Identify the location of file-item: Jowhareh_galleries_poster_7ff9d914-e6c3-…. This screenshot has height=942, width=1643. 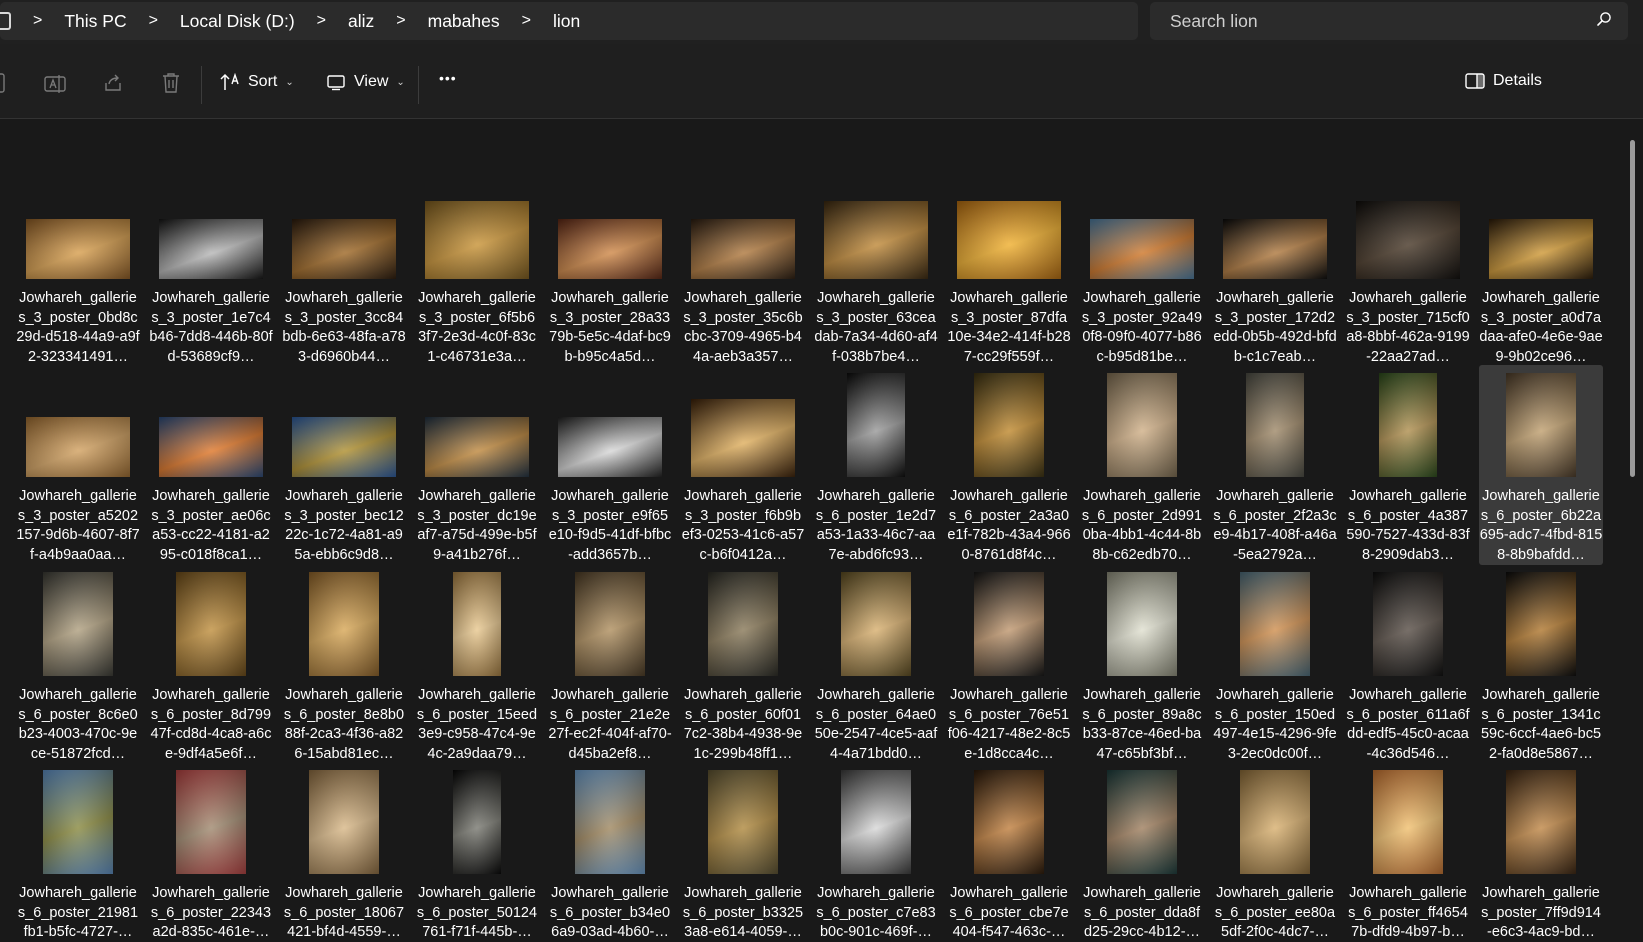
(1541, 852).